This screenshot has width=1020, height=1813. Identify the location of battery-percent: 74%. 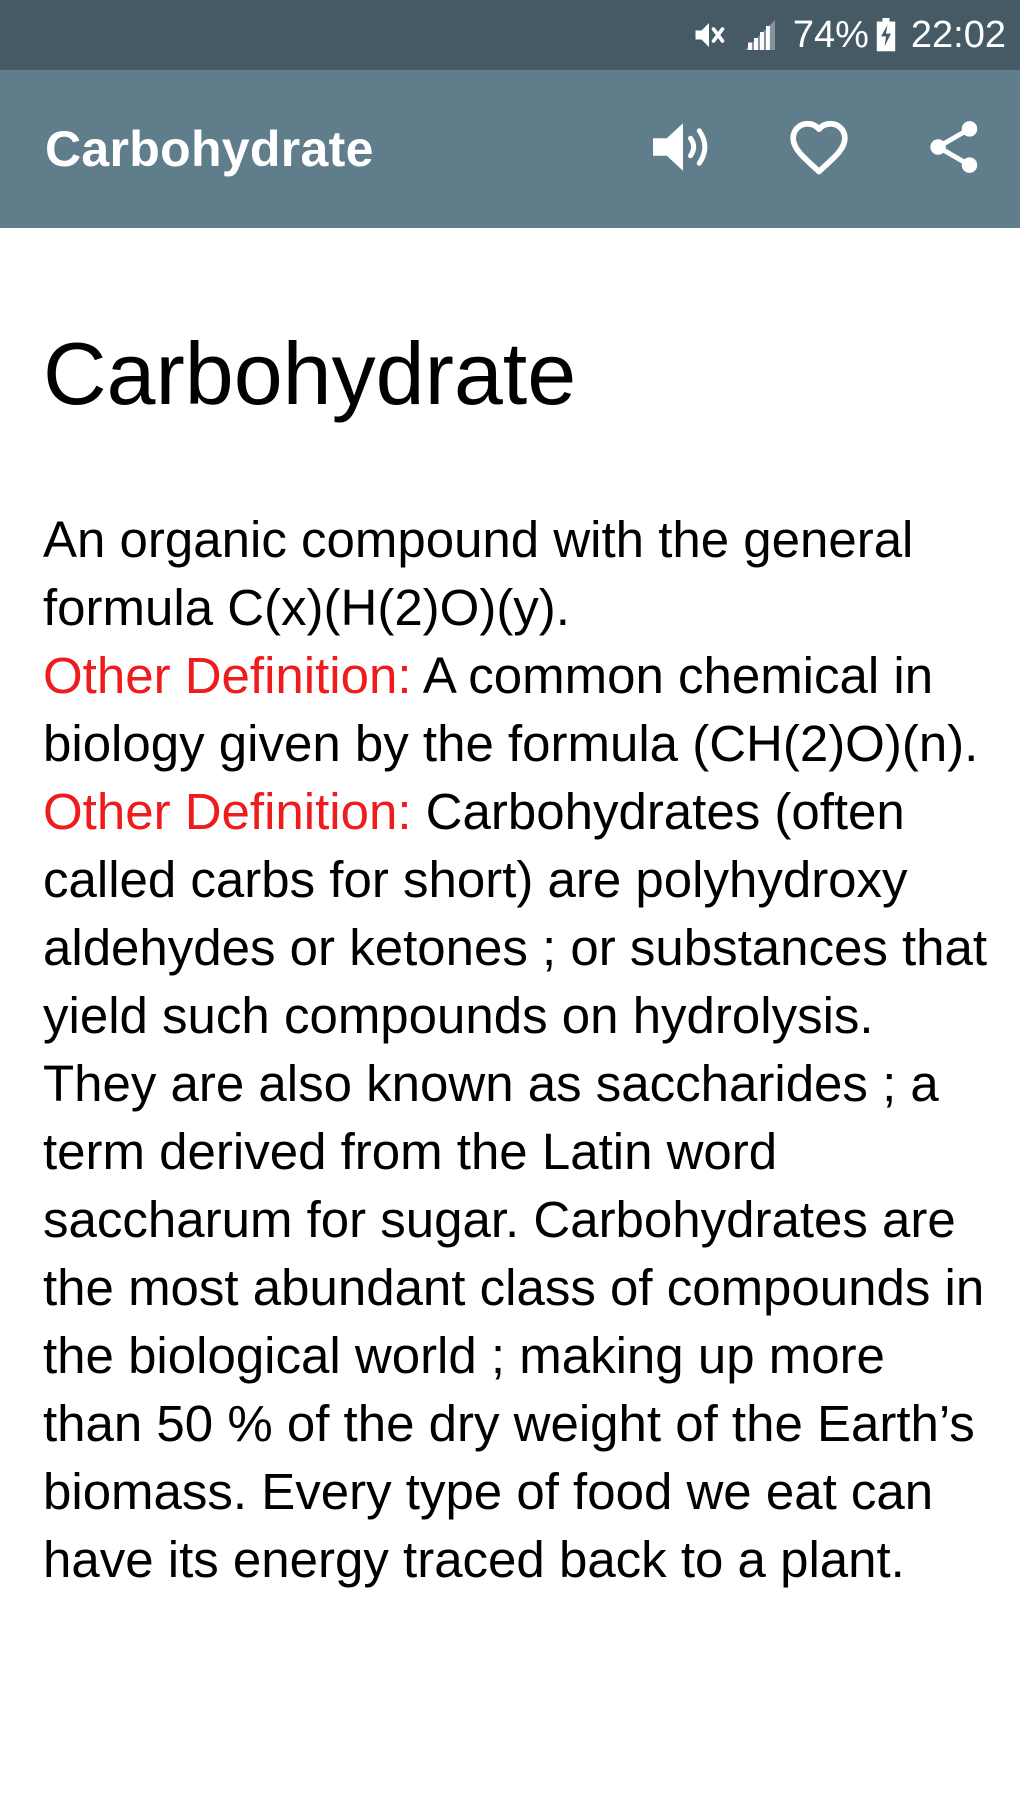
(830, 34).